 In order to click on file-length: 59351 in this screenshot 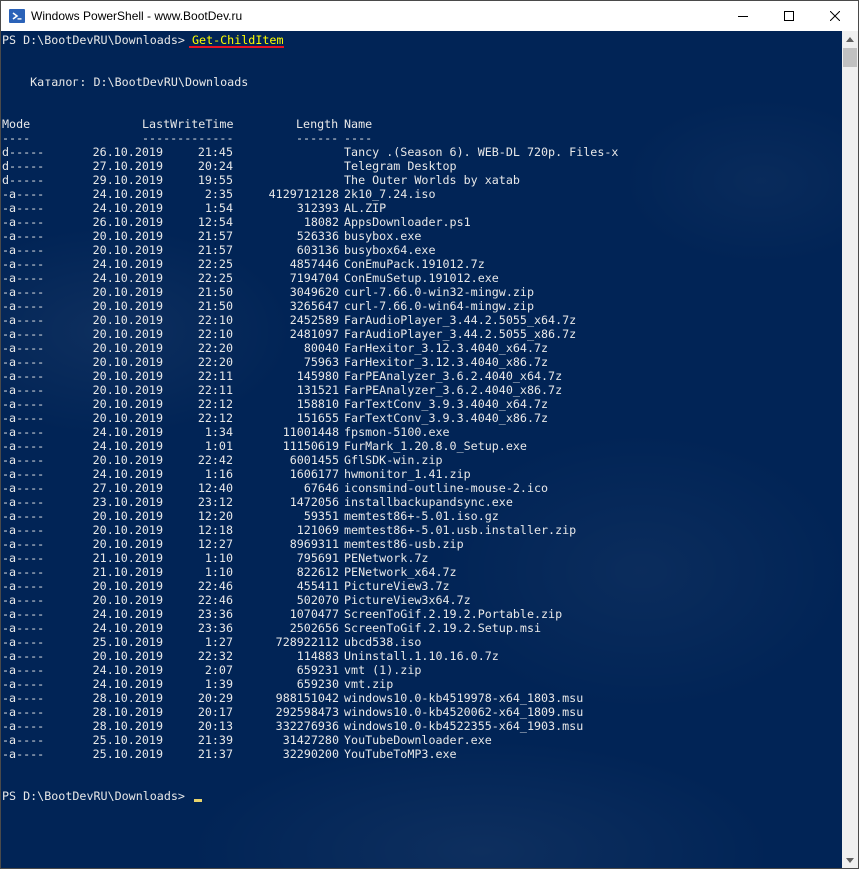, I will do `click(321, 516)`.